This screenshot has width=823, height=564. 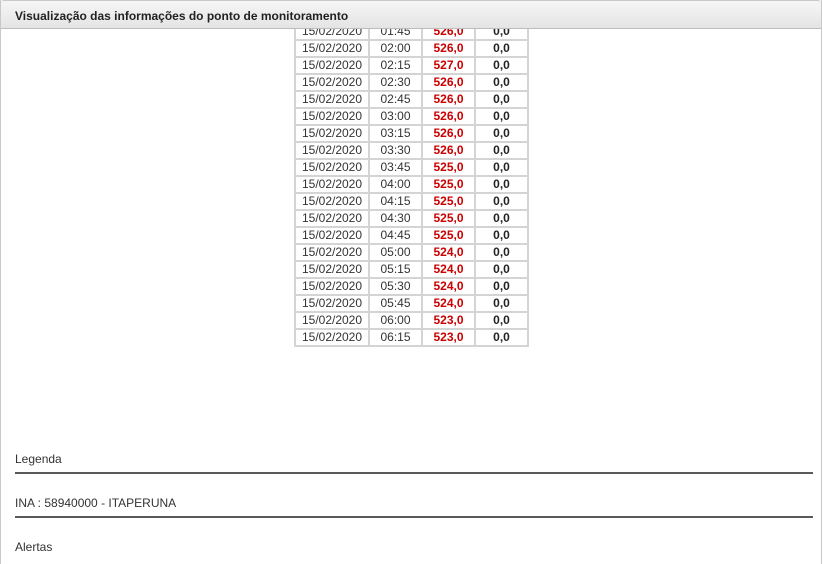 I want to click on table-row: 15/02/2020 06:15 523,0 0,0, so click(x=411, y=337).